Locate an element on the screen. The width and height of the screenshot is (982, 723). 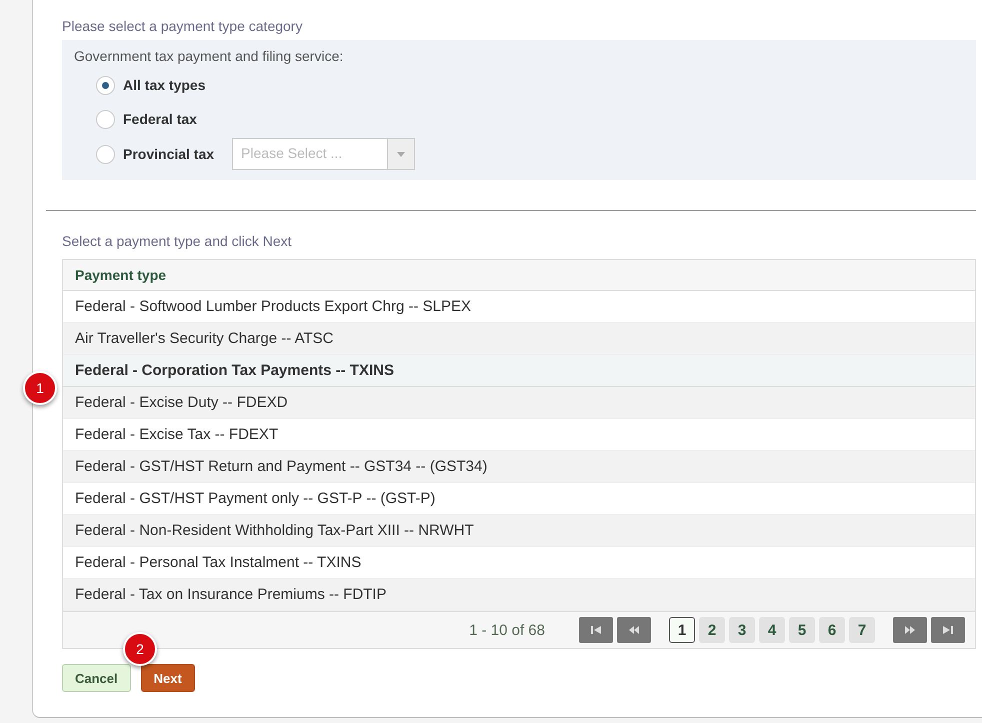
last-page-button is located at coordinates (948, 630).